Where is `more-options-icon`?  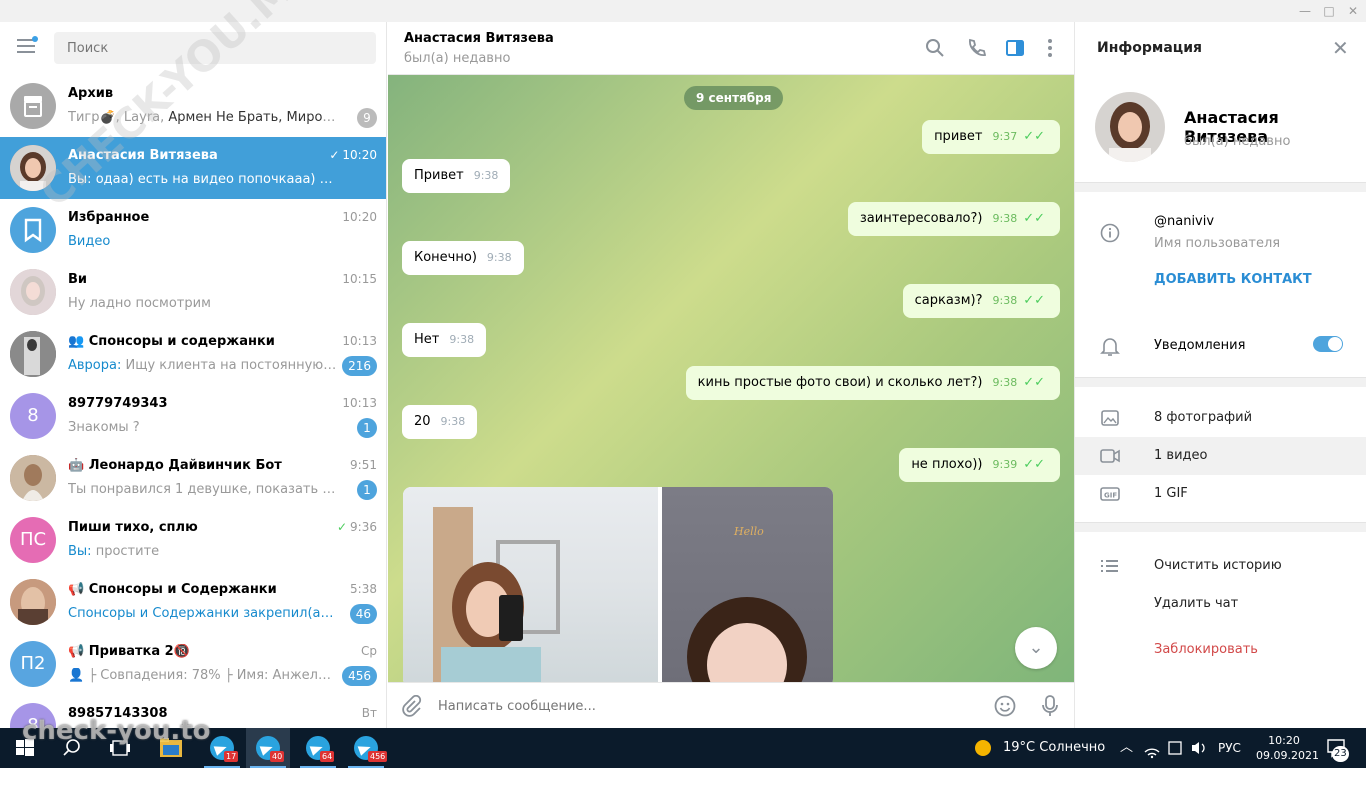 more-options-icon is located at coordinates (1050, 48).